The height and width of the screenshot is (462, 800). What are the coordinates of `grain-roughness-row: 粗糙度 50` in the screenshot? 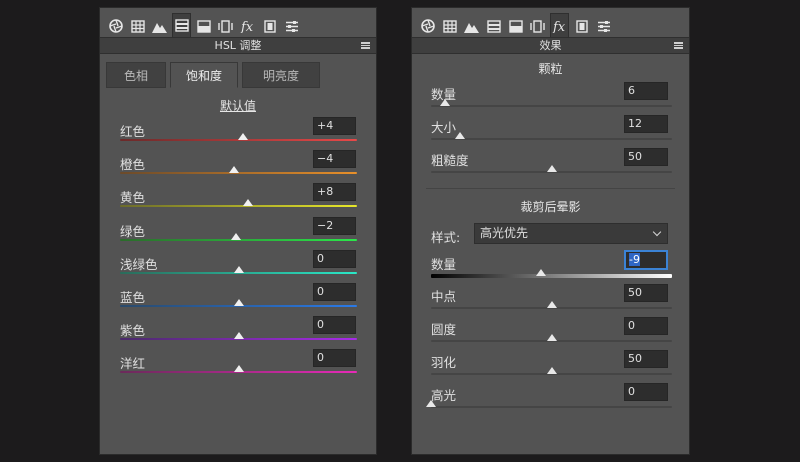 It's located at (550, 163).